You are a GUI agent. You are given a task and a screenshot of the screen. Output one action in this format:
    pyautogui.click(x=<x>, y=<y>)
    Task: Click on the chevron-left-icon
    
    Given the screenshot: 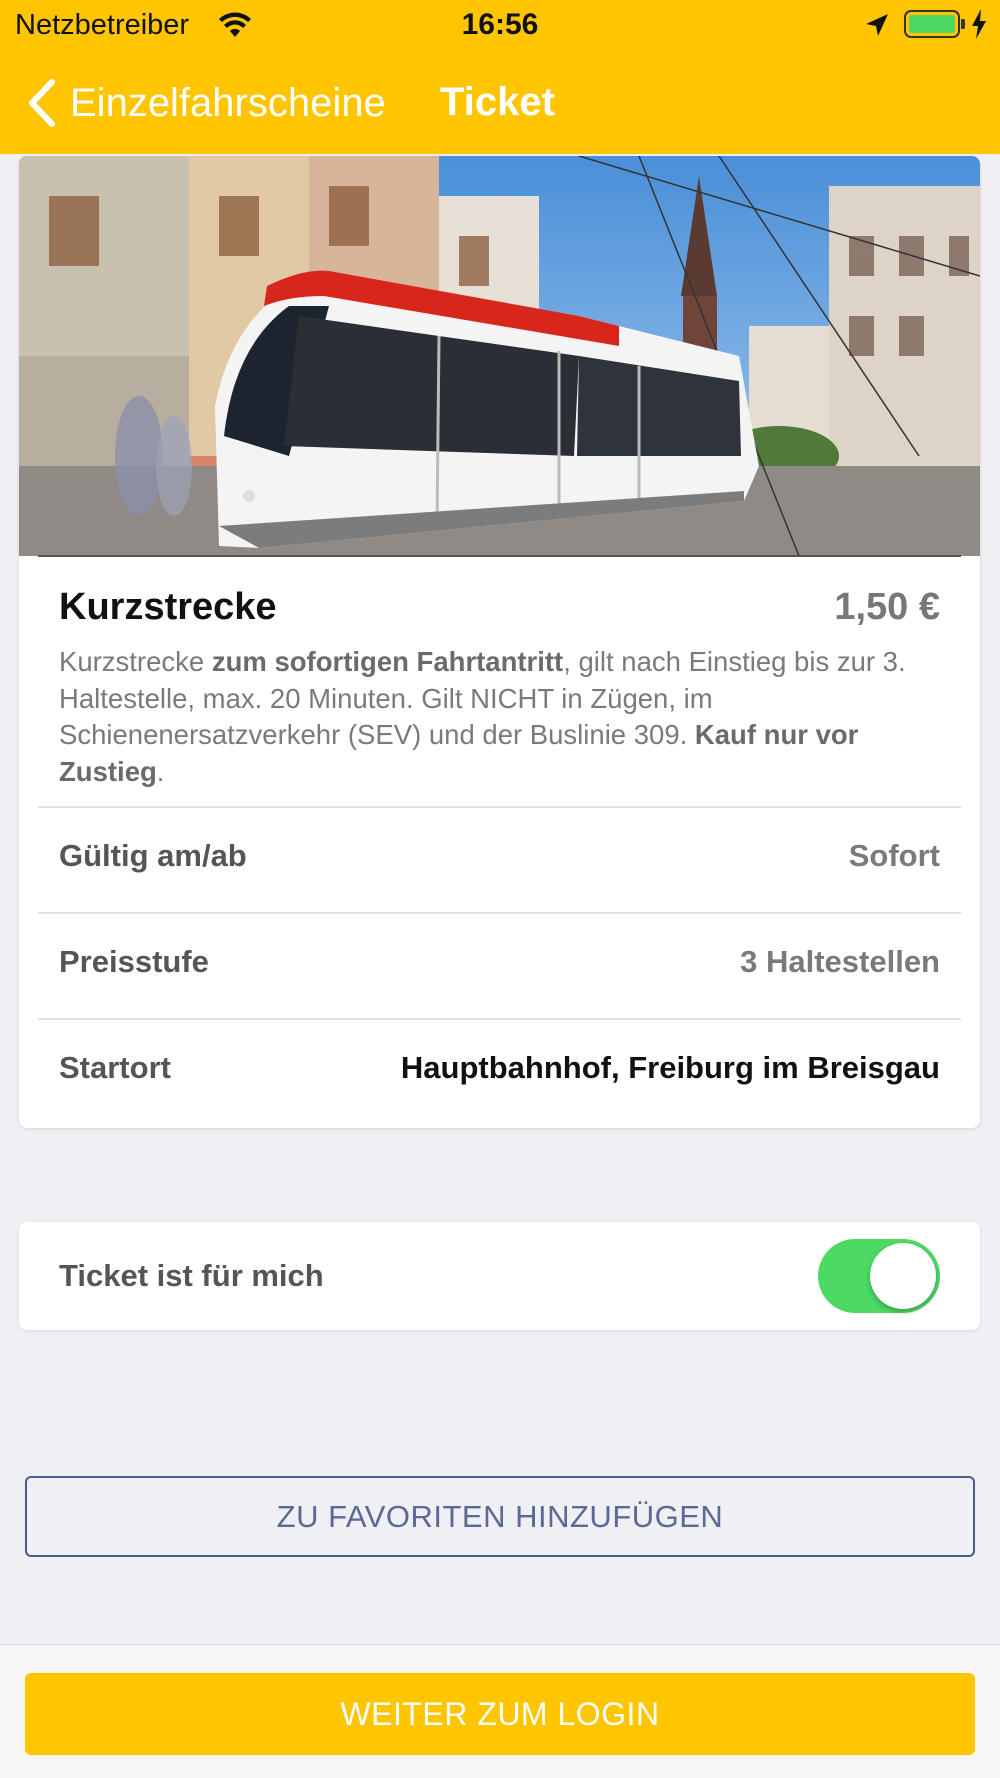 What is the action you would take?
    pyautogui.click(x=42, y=103)
    